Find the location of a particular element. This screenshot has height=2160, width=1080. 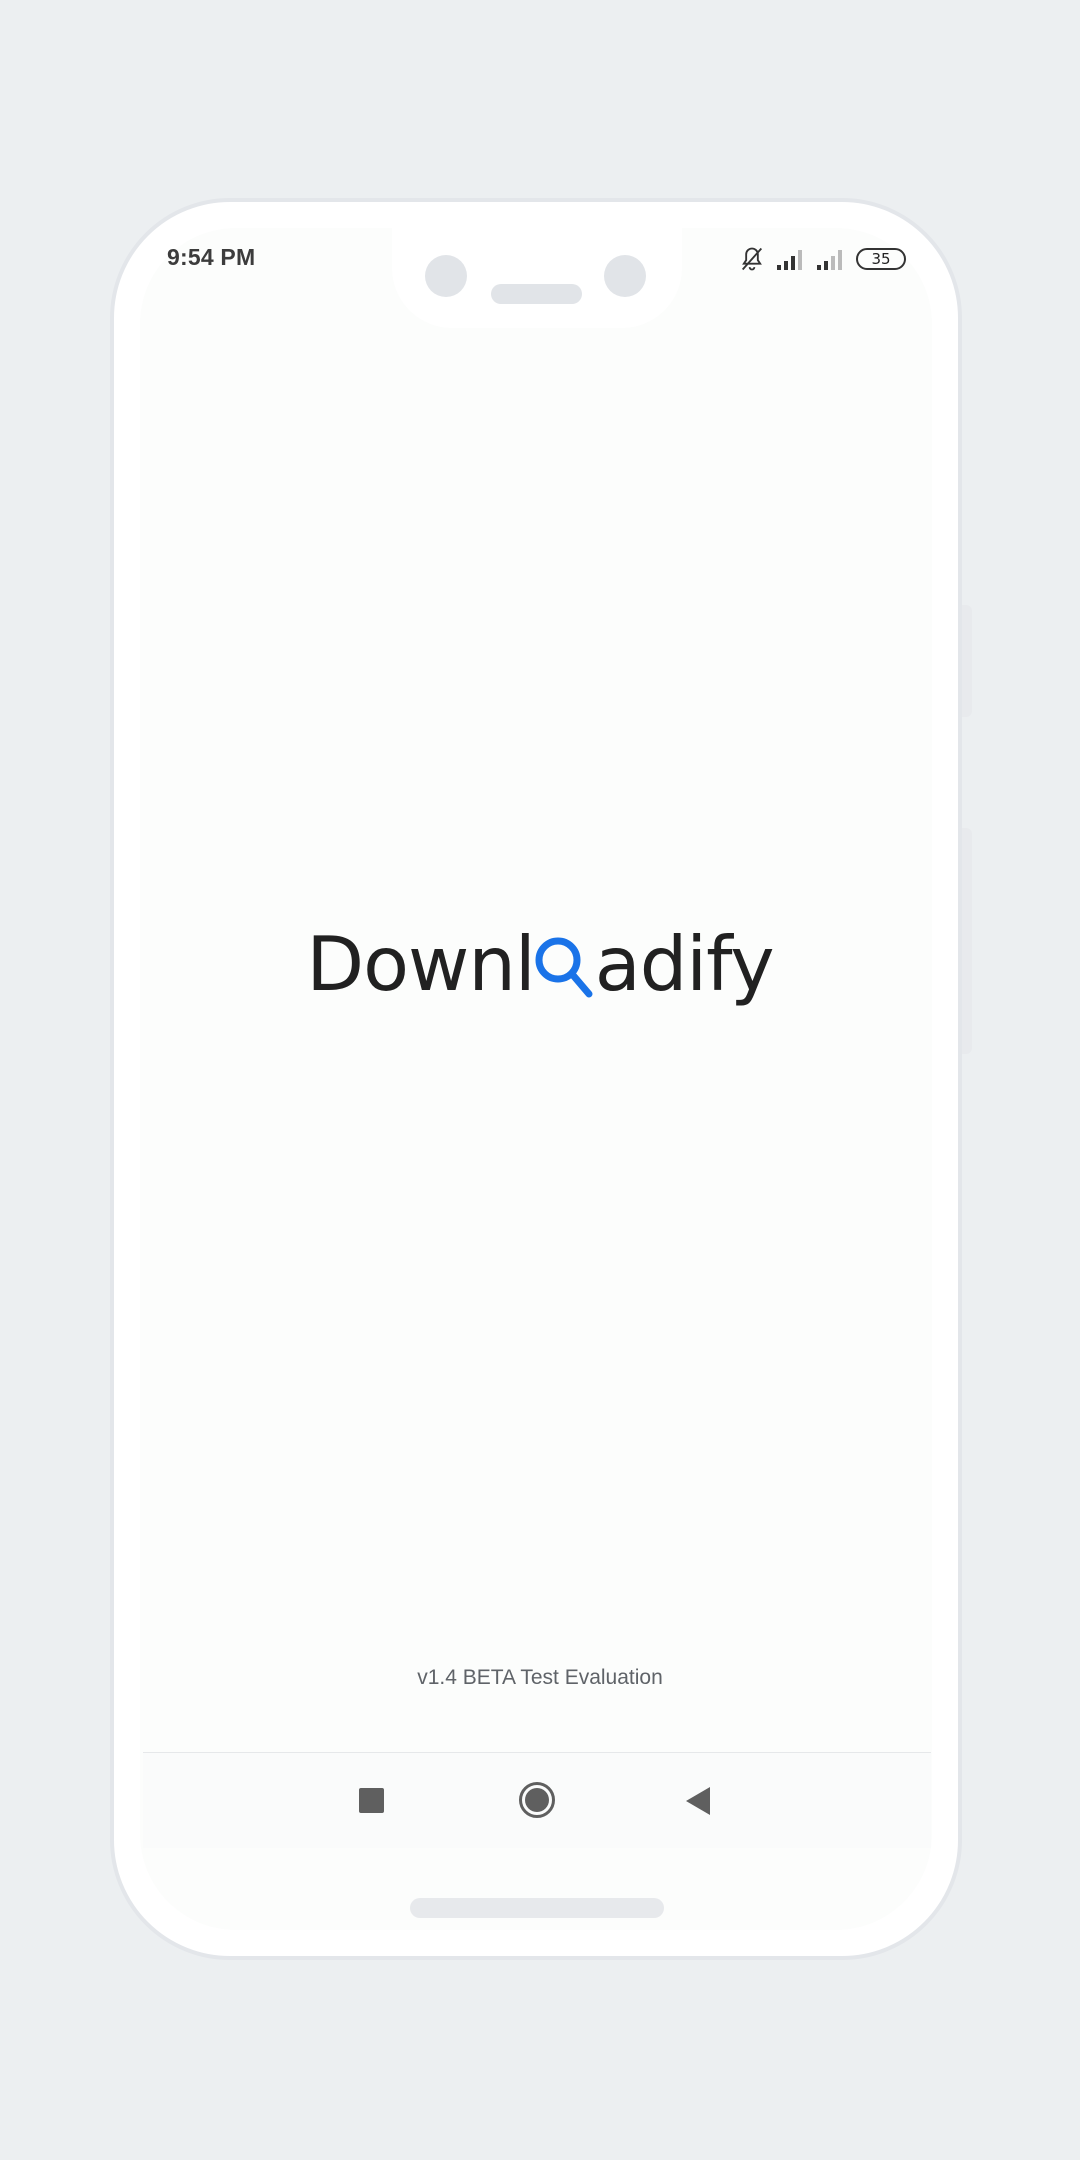

search-icon is located at coordinates (564, 967).